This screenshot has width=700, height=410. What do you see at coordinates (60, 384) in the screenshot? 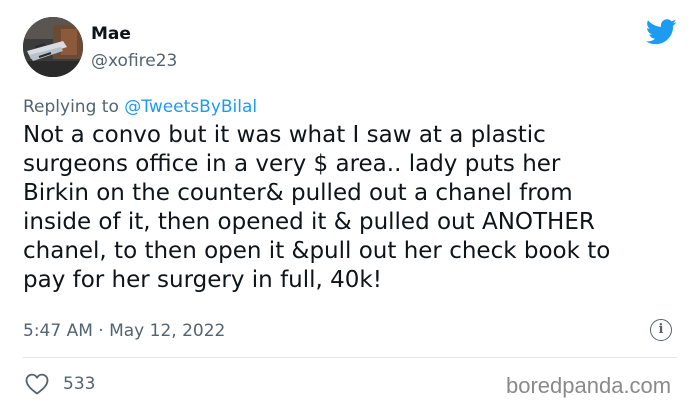
I see `like-button: 533` at bounding box center [60, 384].